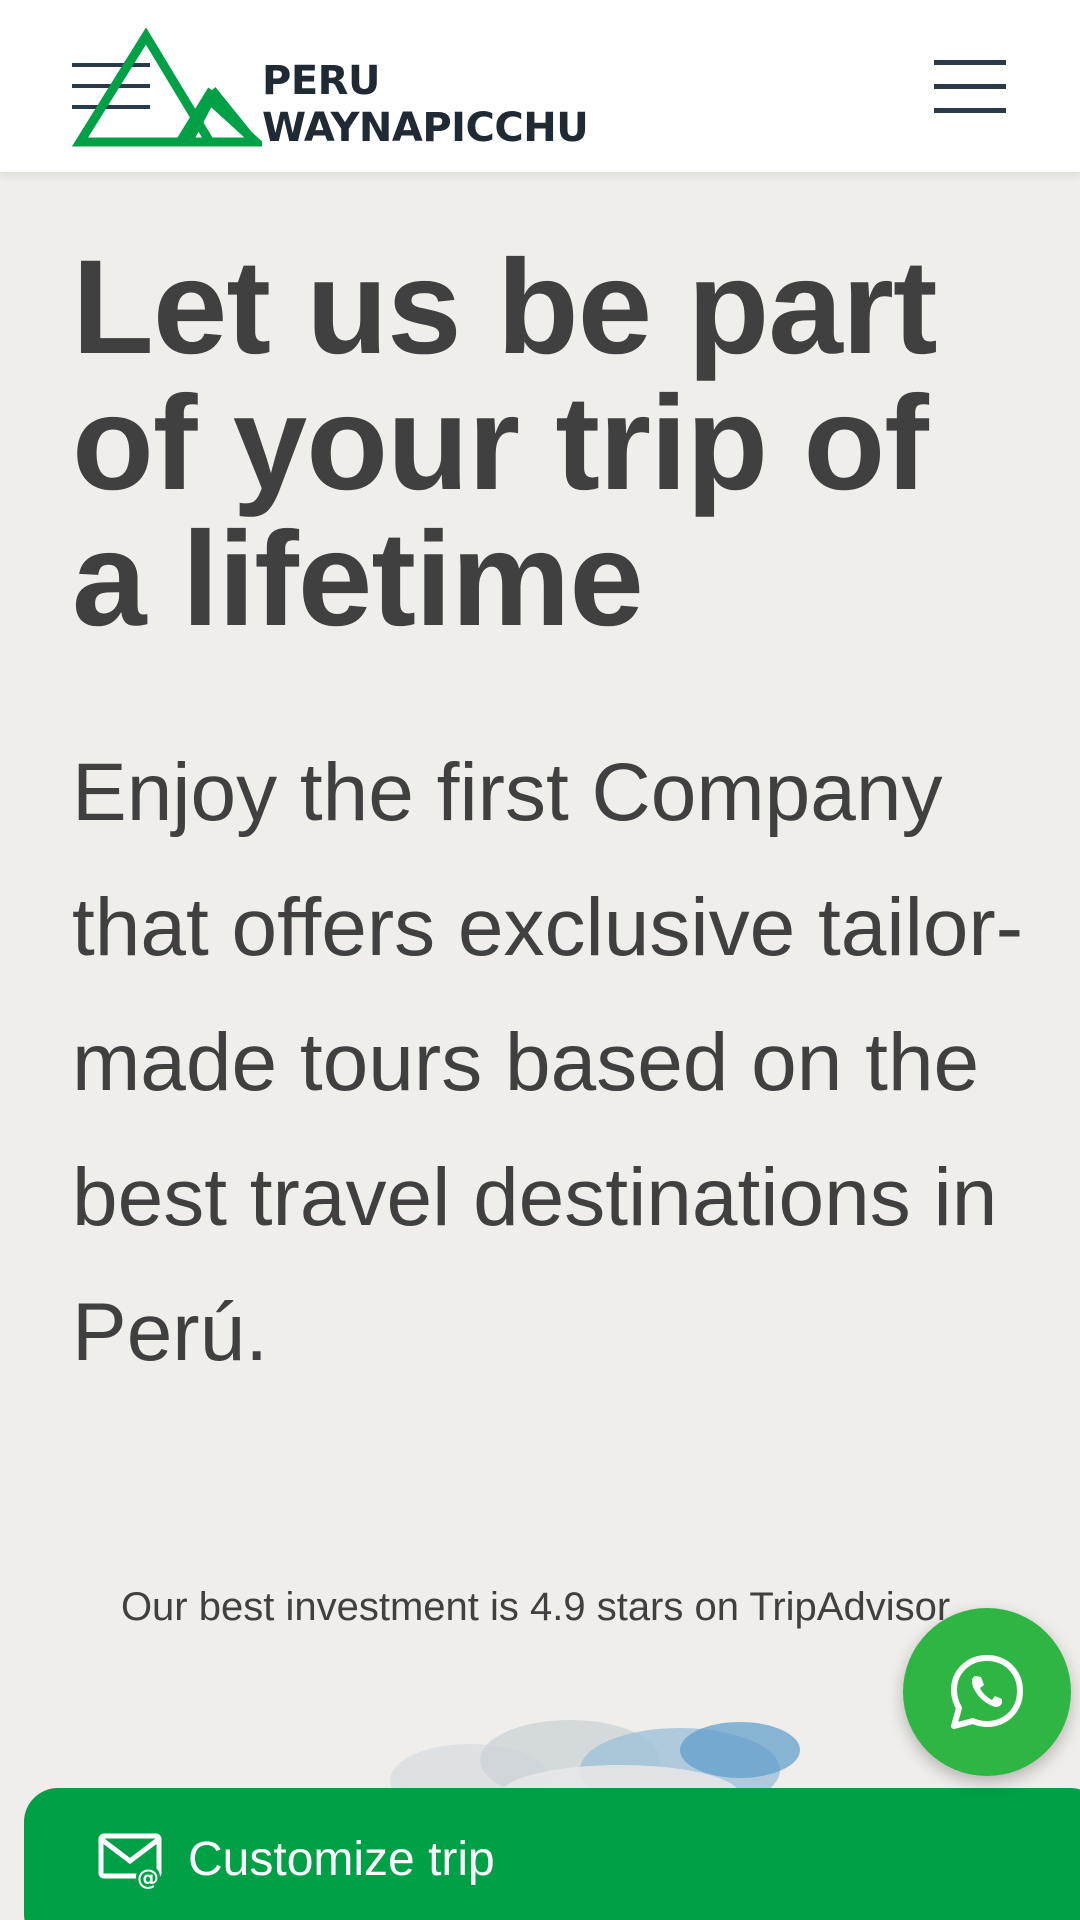  I want to click on brand-line-1: PERU, so click(321, 81).